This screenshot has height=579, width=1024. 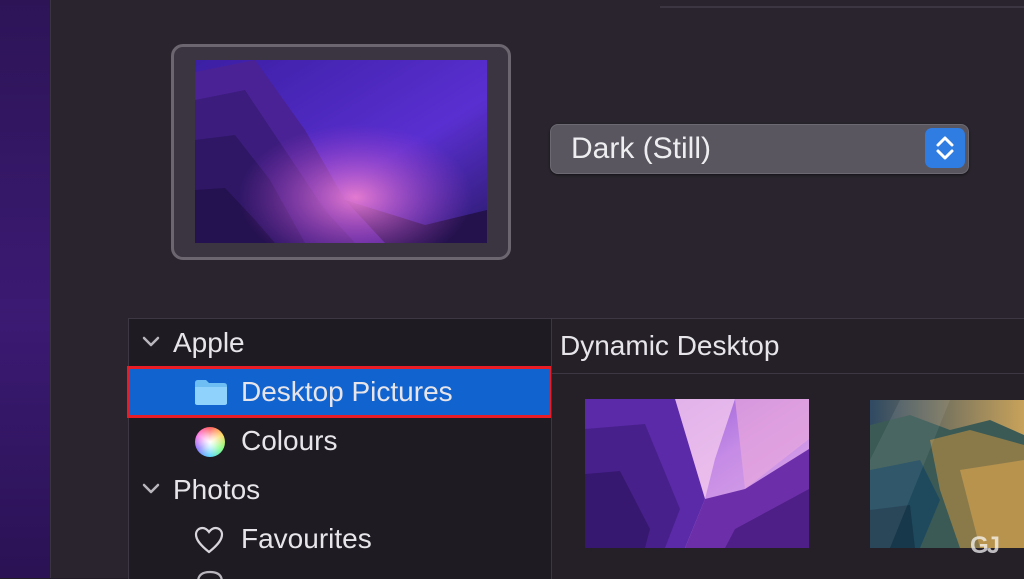 What do you see at coordinates (842, 4) in the screenshot?
I see `toolbar-divider` at bounding box center [842, 4].